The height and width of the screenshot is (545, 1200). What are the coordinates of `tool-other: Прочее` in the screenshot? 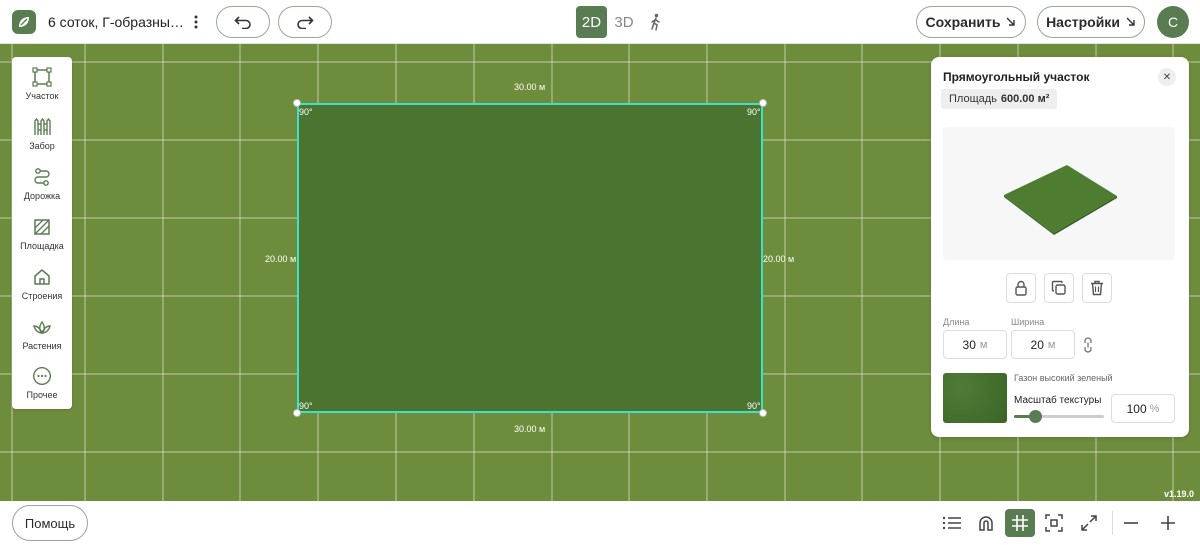 It's located at (42, 388).